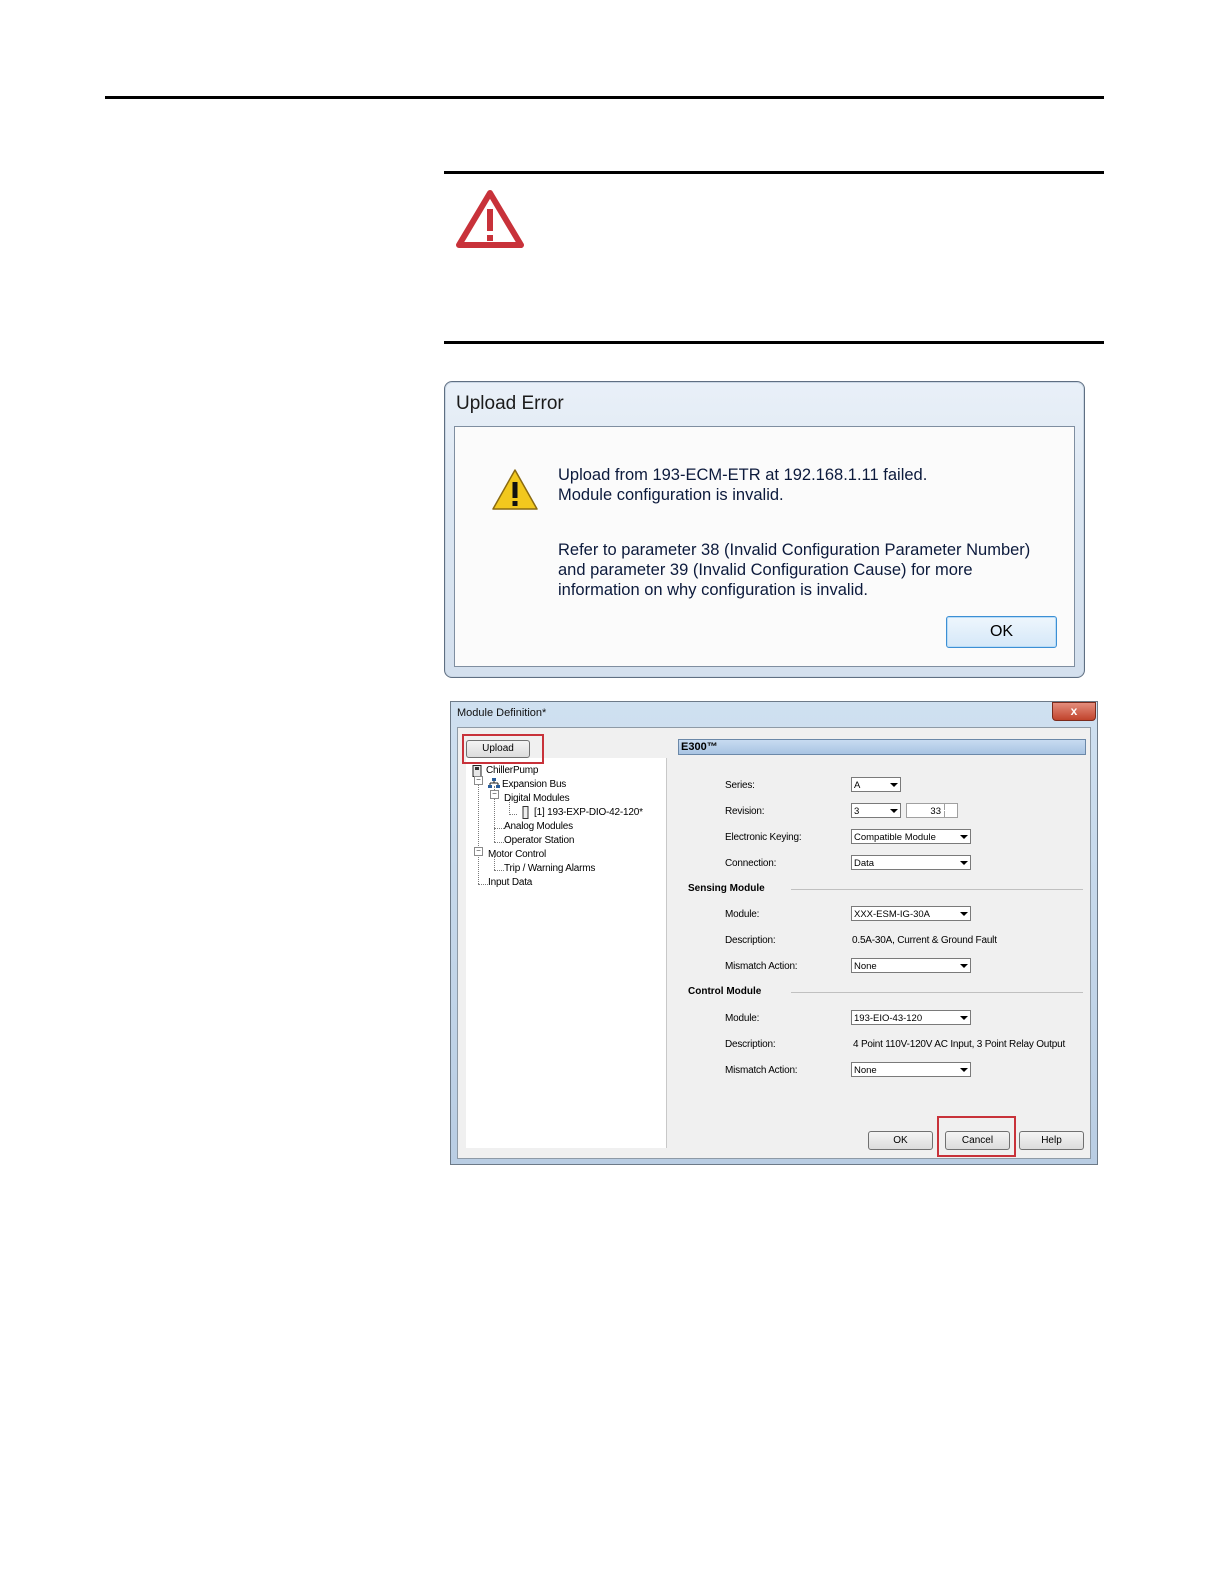  I want to click on series-value: A, so click(857, 785).